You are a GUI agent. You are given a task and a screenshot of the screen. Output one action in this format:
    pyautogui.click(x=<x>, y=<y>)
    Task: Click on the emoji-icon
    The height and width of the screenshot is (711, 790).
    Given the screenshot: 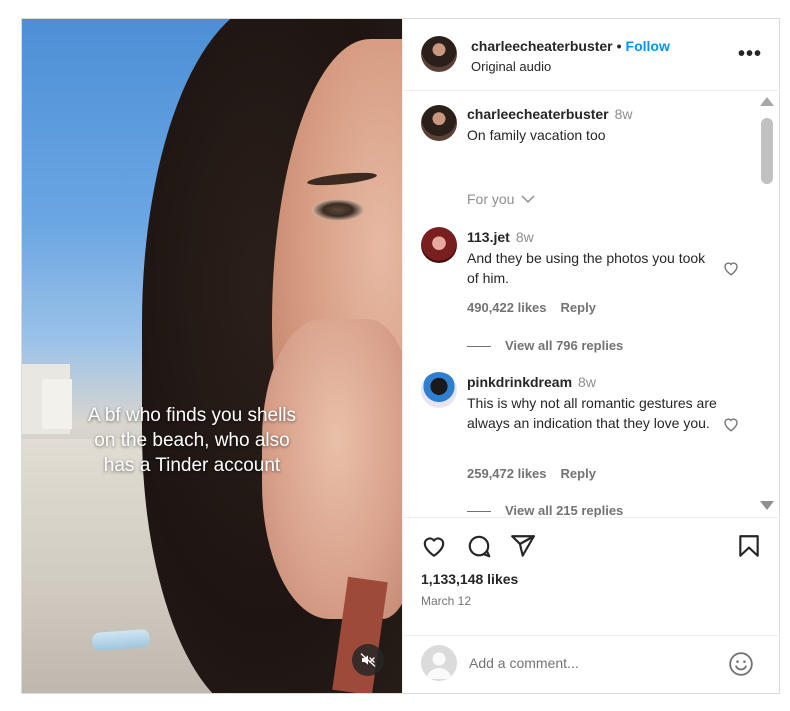 What is the action you would take?
    pyautogui.click(x=741, y=664)
    